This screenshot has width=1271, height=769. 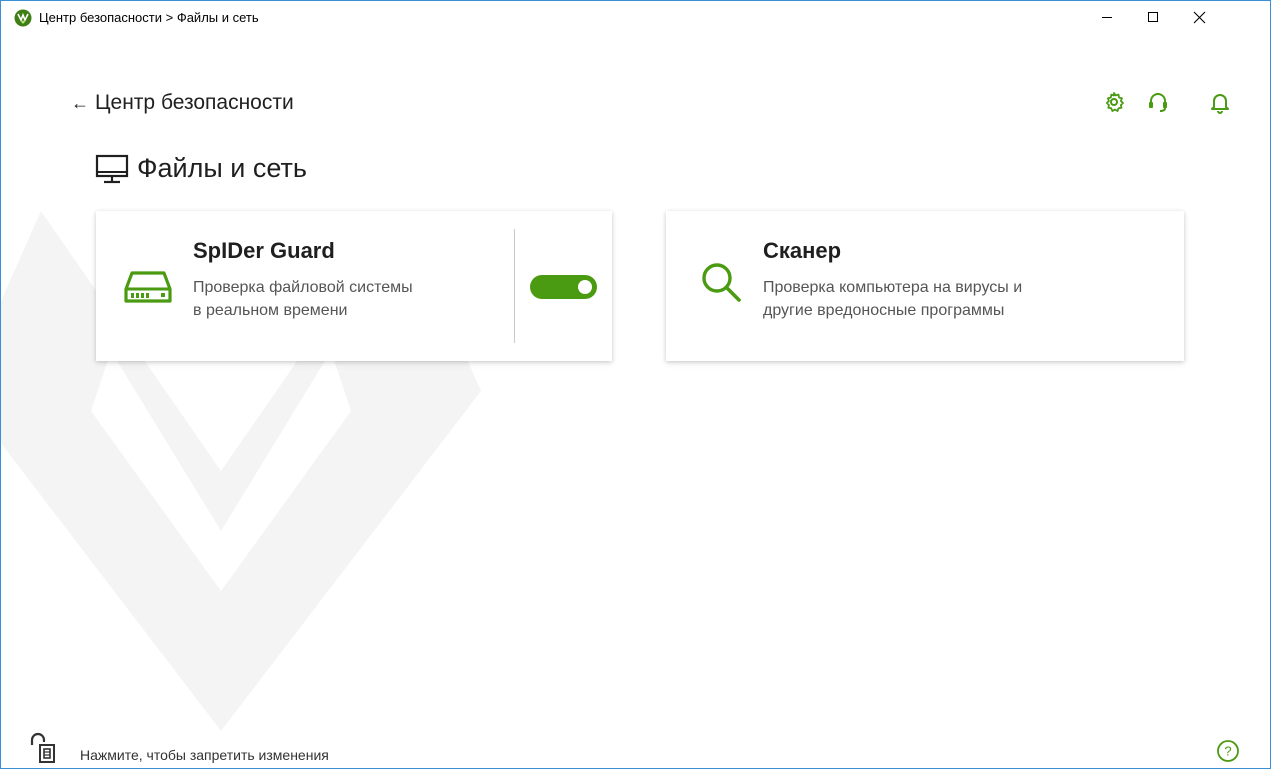 I want to click on maximize-button, so click(x=1153, y=17).